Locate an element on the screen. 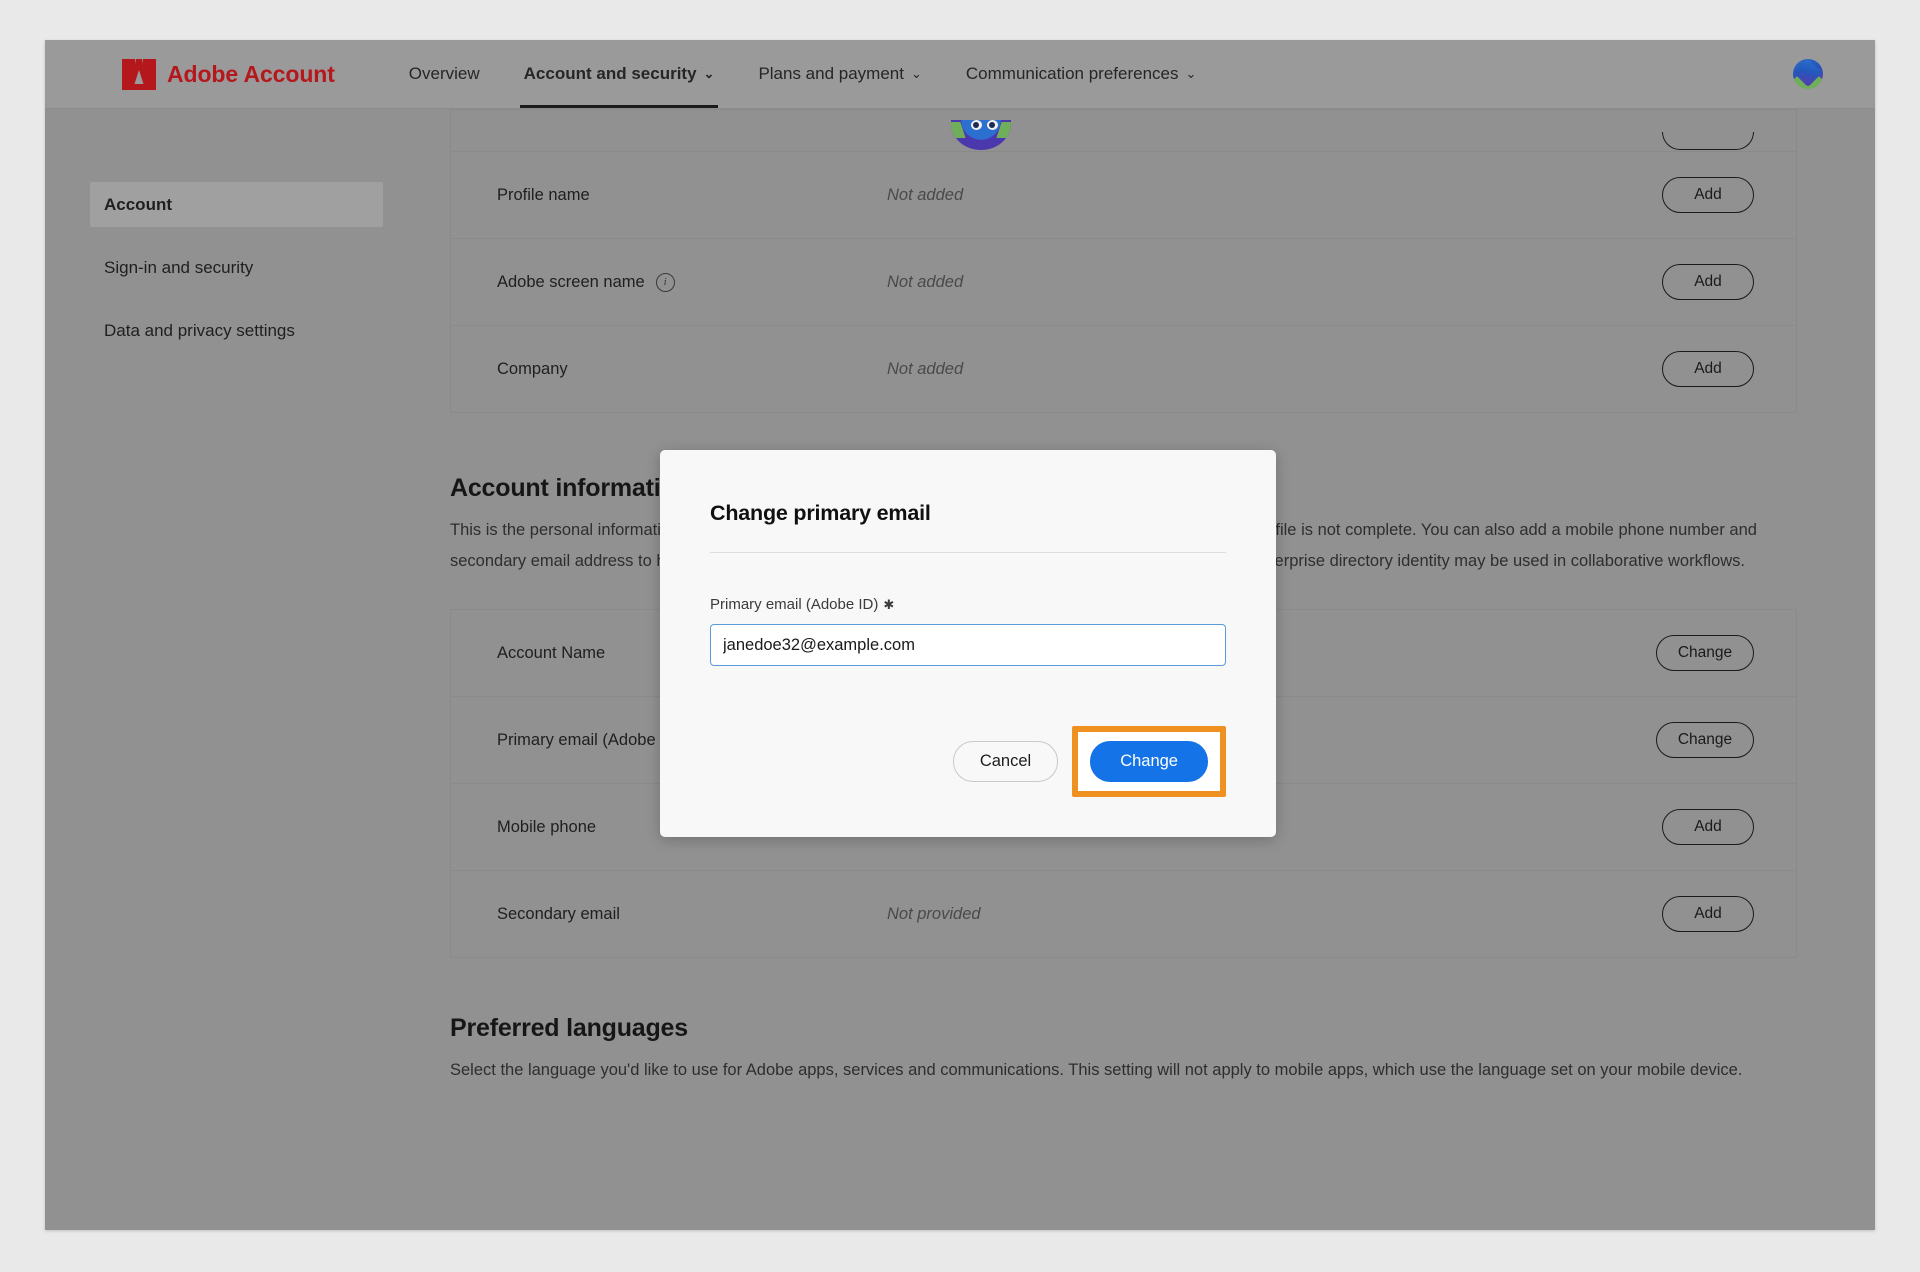 The height and width of the screenshot is (1272, 1920). change-button: Change is located at coordinates (1149, 761).